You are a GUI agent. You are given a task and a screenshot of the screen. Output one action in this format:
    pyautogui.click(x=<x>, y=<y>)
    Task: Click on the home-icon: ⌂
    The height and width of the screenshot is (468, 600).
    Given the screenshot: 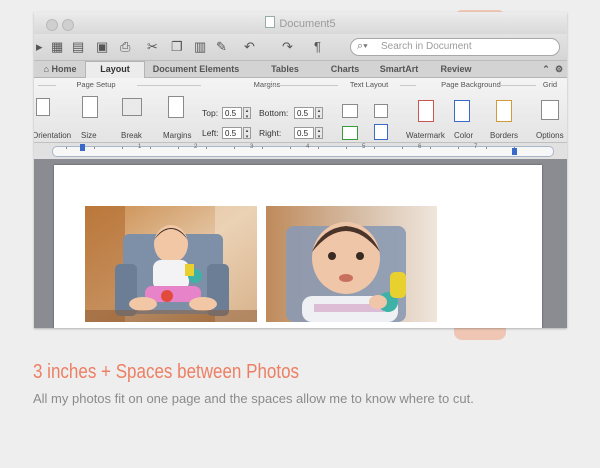 What is the action you would take?
    pyautogui.click(x=46, y=69)
    